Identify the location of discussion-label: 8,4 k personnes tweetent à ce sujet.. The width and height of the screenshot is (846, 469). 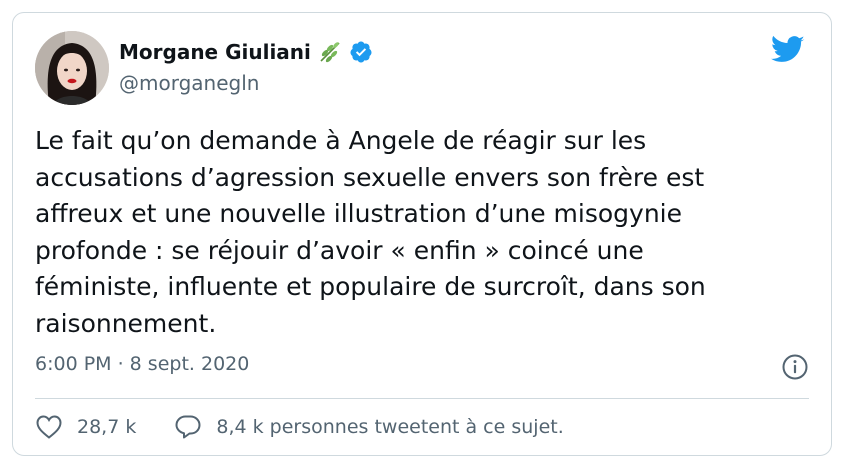
(390, 427).